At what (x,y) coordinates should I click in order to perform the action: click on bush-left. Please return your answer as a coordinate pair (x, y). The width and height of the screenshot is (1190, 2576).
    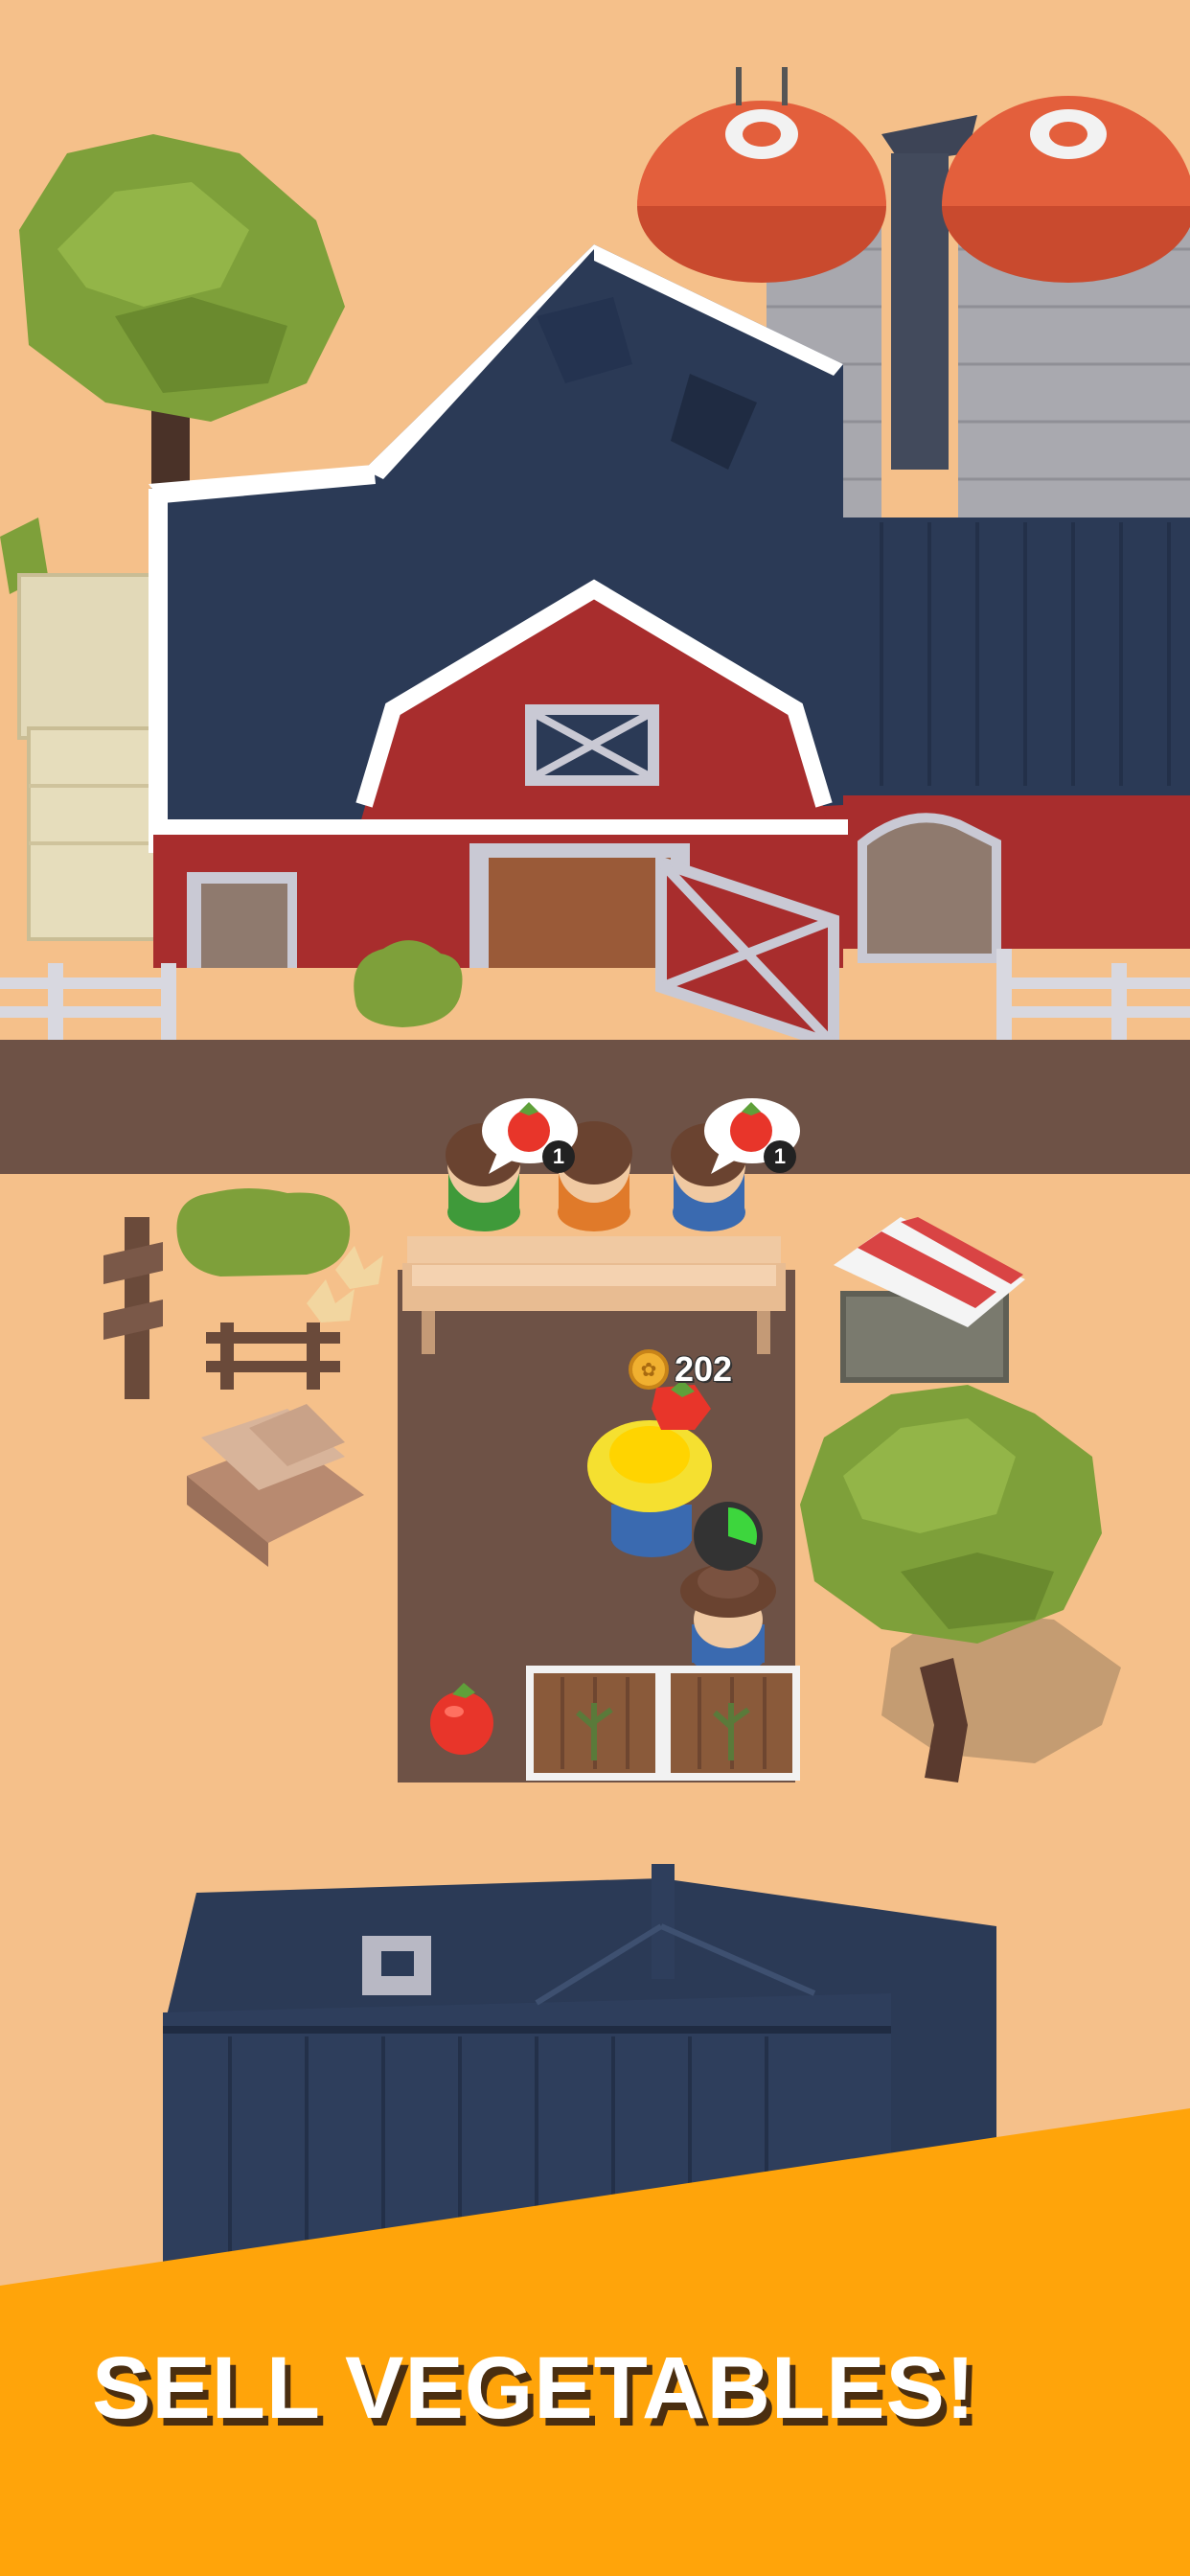
    Looking at the image, I should click on (264, 1232).